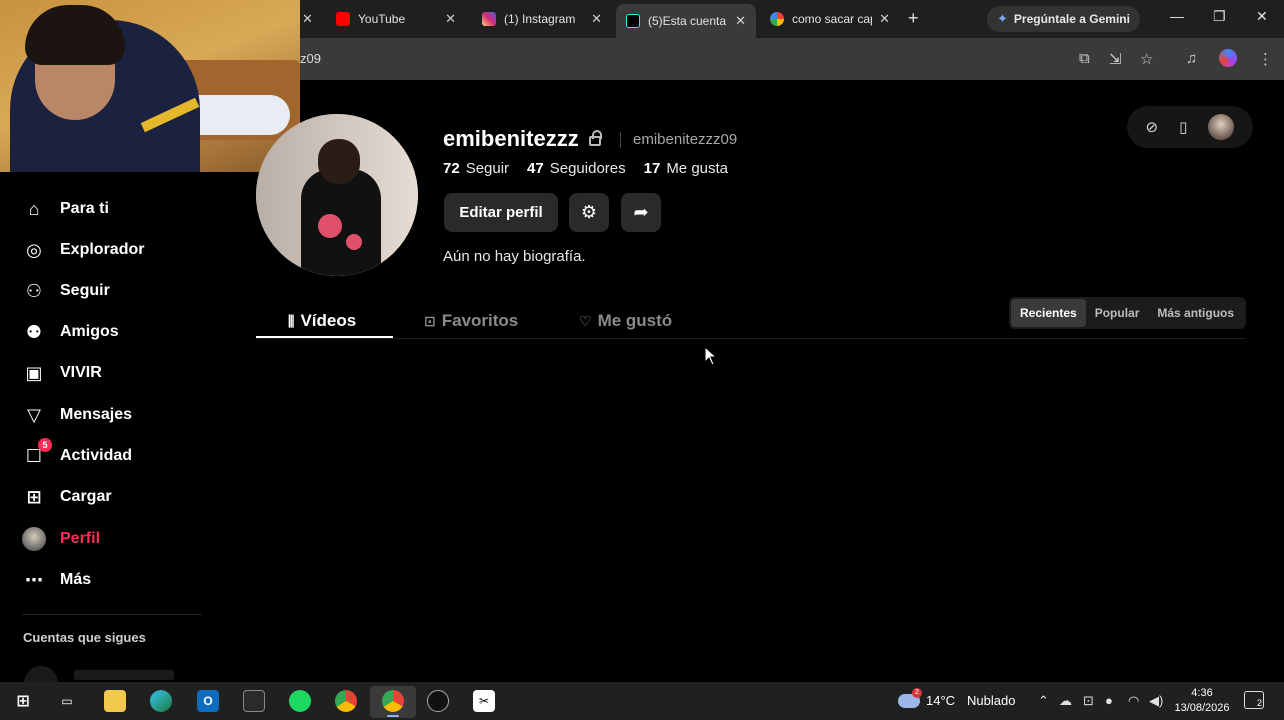  Describe the element at coordinates (957, 697) in the screenshot. I see `weather-widget: 2 14°C Nublado` at that location.